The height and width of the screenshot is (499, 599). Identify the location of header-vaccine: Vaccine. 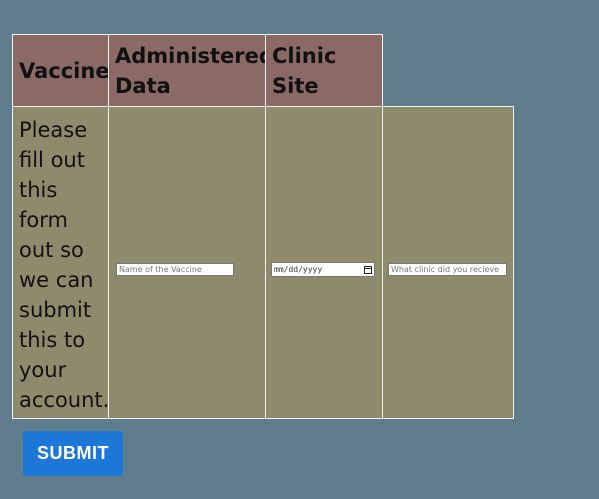
(61, 70).